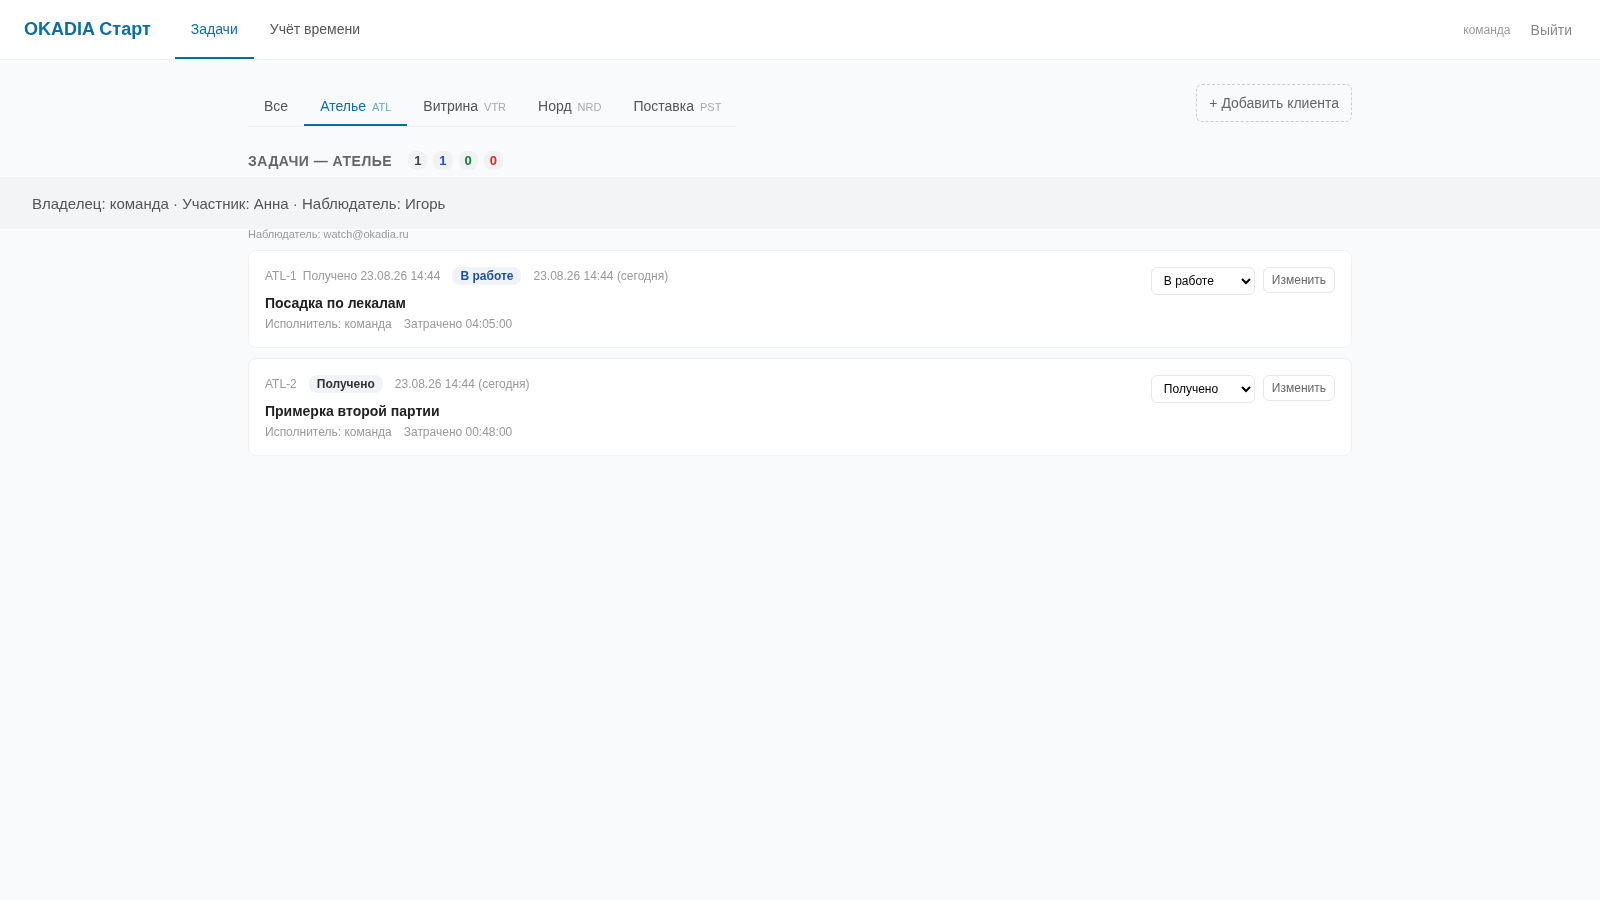 This screenshot has height=900, width=1600. I want to click on client-tab: Ателье ATL, so click(356, 105).